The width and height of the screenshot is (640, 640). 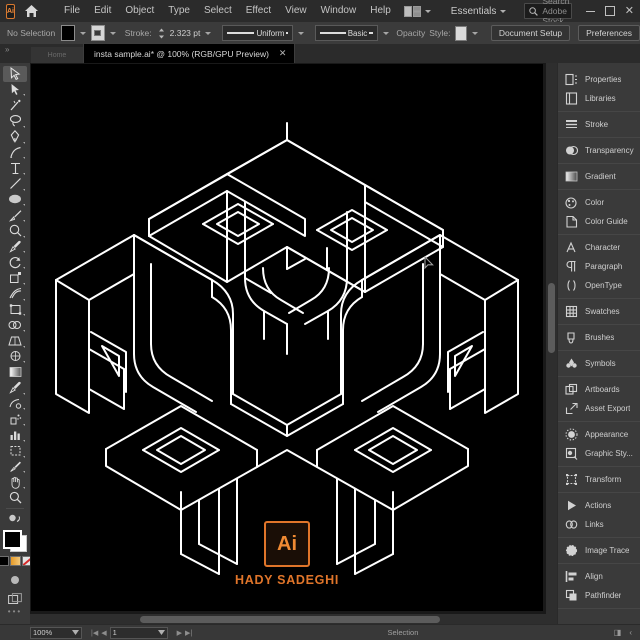 I want to click on rotate-tool, so click(x=15, y=262).